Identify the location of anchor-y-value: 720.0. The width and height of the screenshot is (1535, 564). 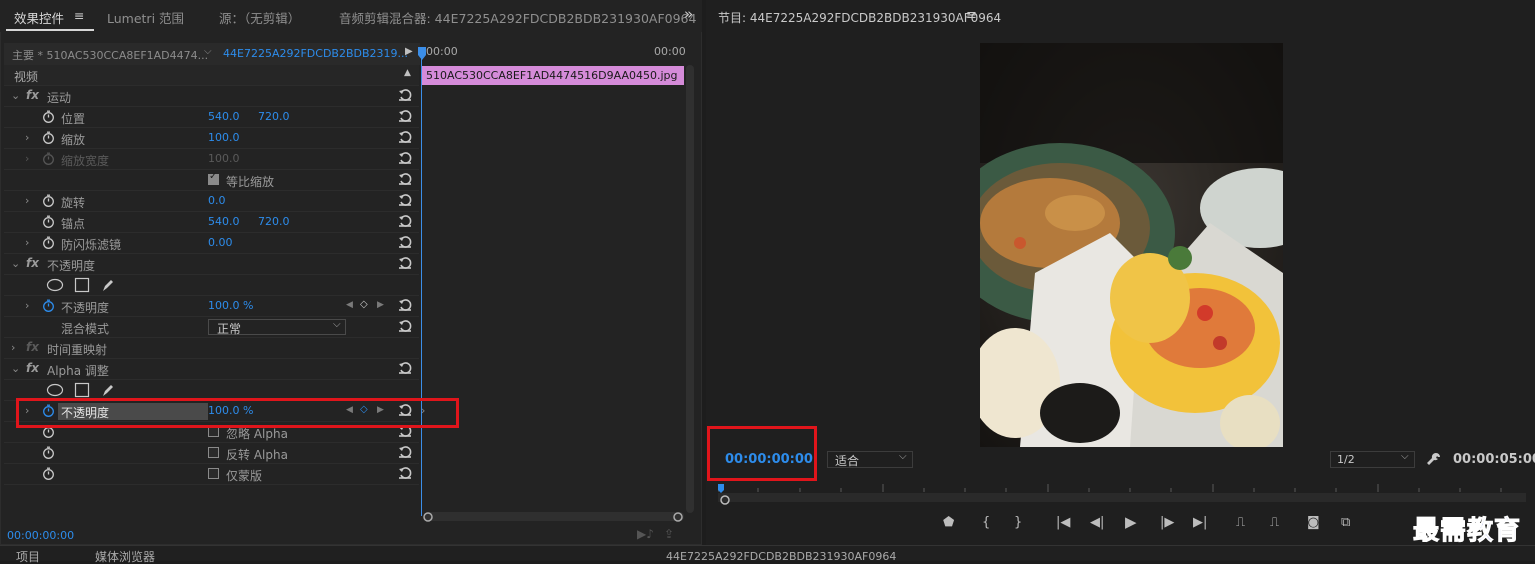
(274, 221).